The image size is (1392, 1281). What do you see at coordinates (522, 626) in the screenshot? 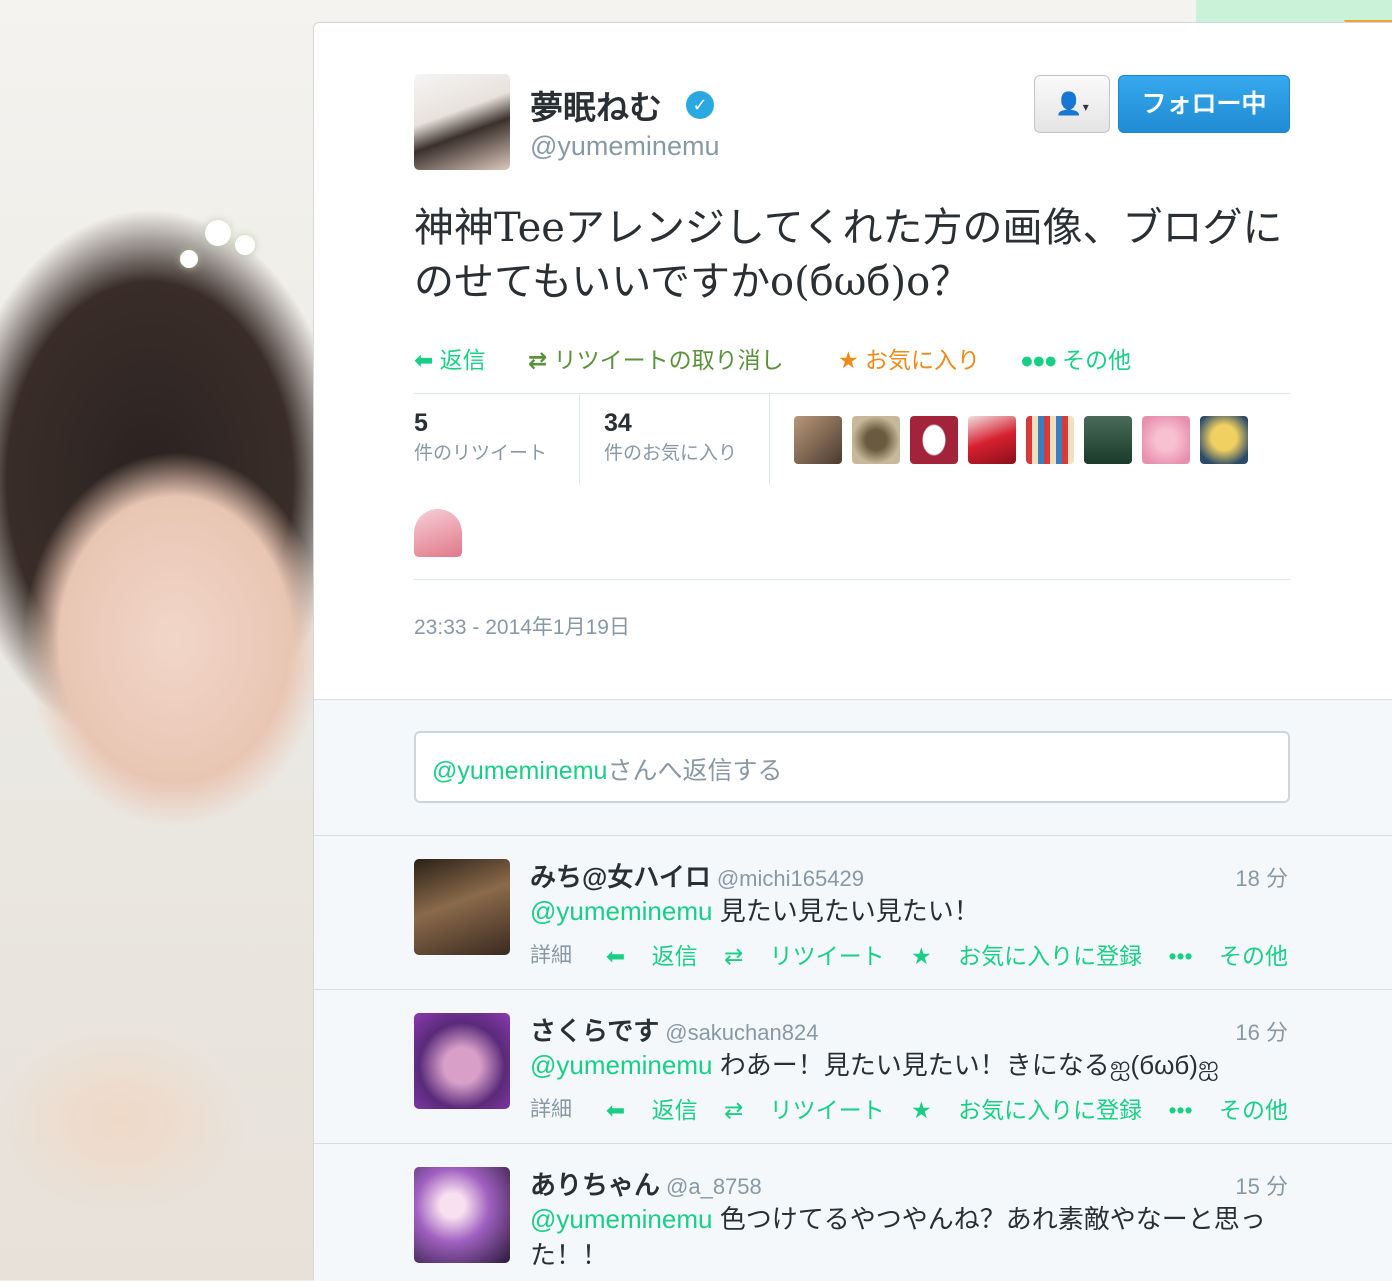
I see `tweet-timestamp: 23:33 - 2014年1月19日` at bounding box center [522, 626].